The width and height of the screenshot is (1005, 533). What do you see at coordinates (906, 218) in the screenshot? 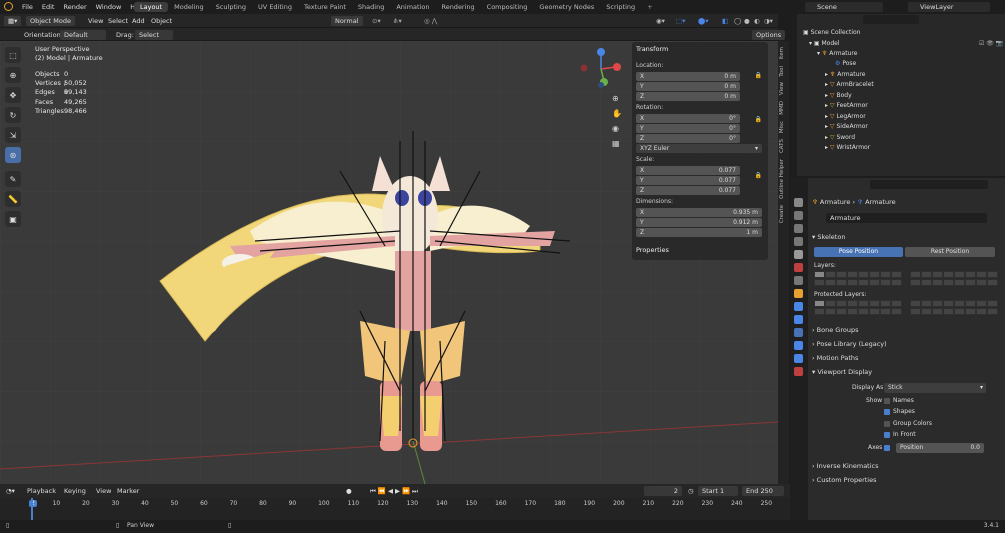
I see `armature-name-field: Armature` at bounding box center [906, 218].